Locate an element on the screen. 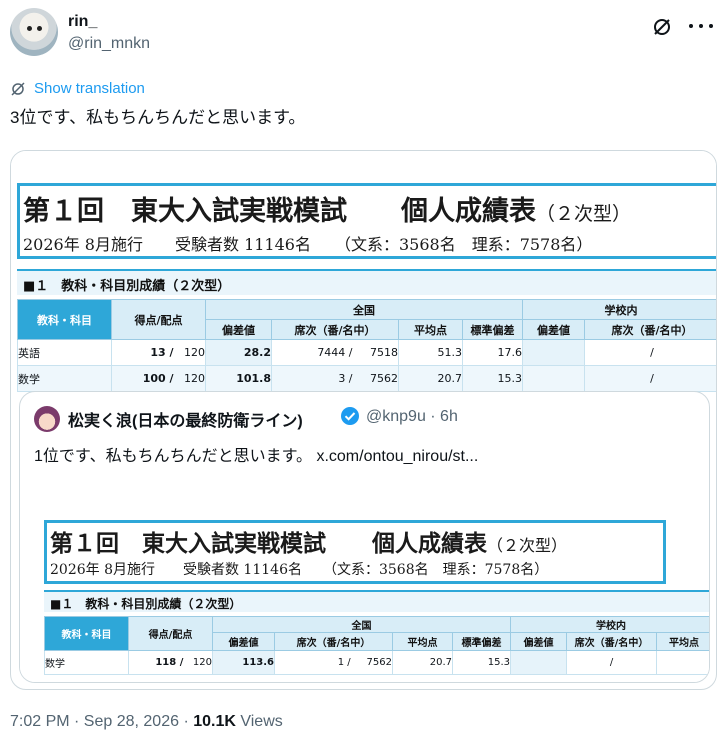 The image size is (727, 747). show-translation-link: Show translation is located at coordinates (77, 88).